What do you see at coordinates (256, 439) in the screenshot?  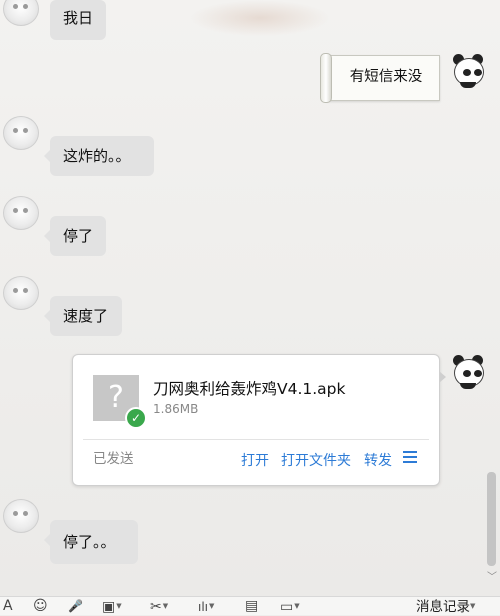 I see `divider` at bounding box center [256, 439].